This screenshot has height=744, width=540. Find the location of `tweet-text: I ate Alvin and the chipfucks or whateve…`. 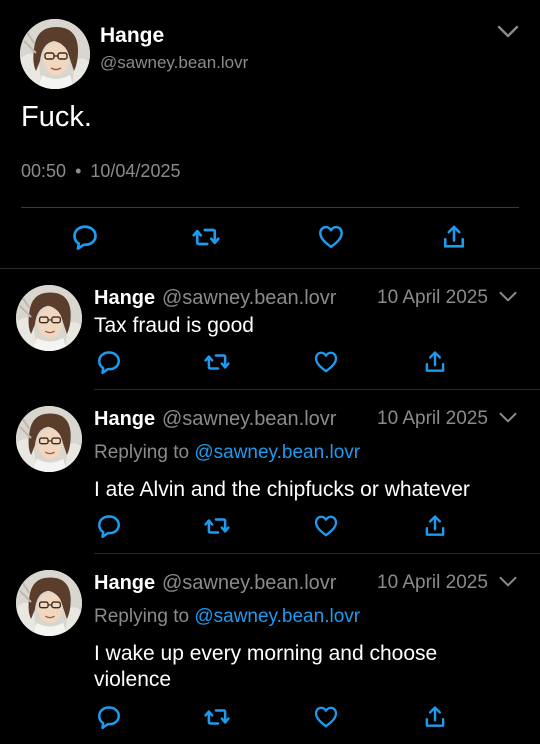

tweet-text: I ate Alvin and the chipfucks or whateve… is located at coordinates (282, 489).